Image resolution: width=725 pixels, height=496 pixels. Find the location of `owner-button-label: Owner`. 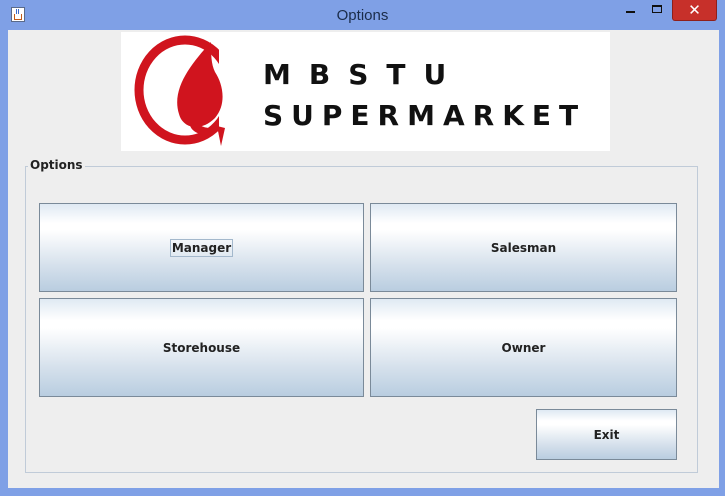

owner-button-label: Owner is located at coordinates (523, 347).